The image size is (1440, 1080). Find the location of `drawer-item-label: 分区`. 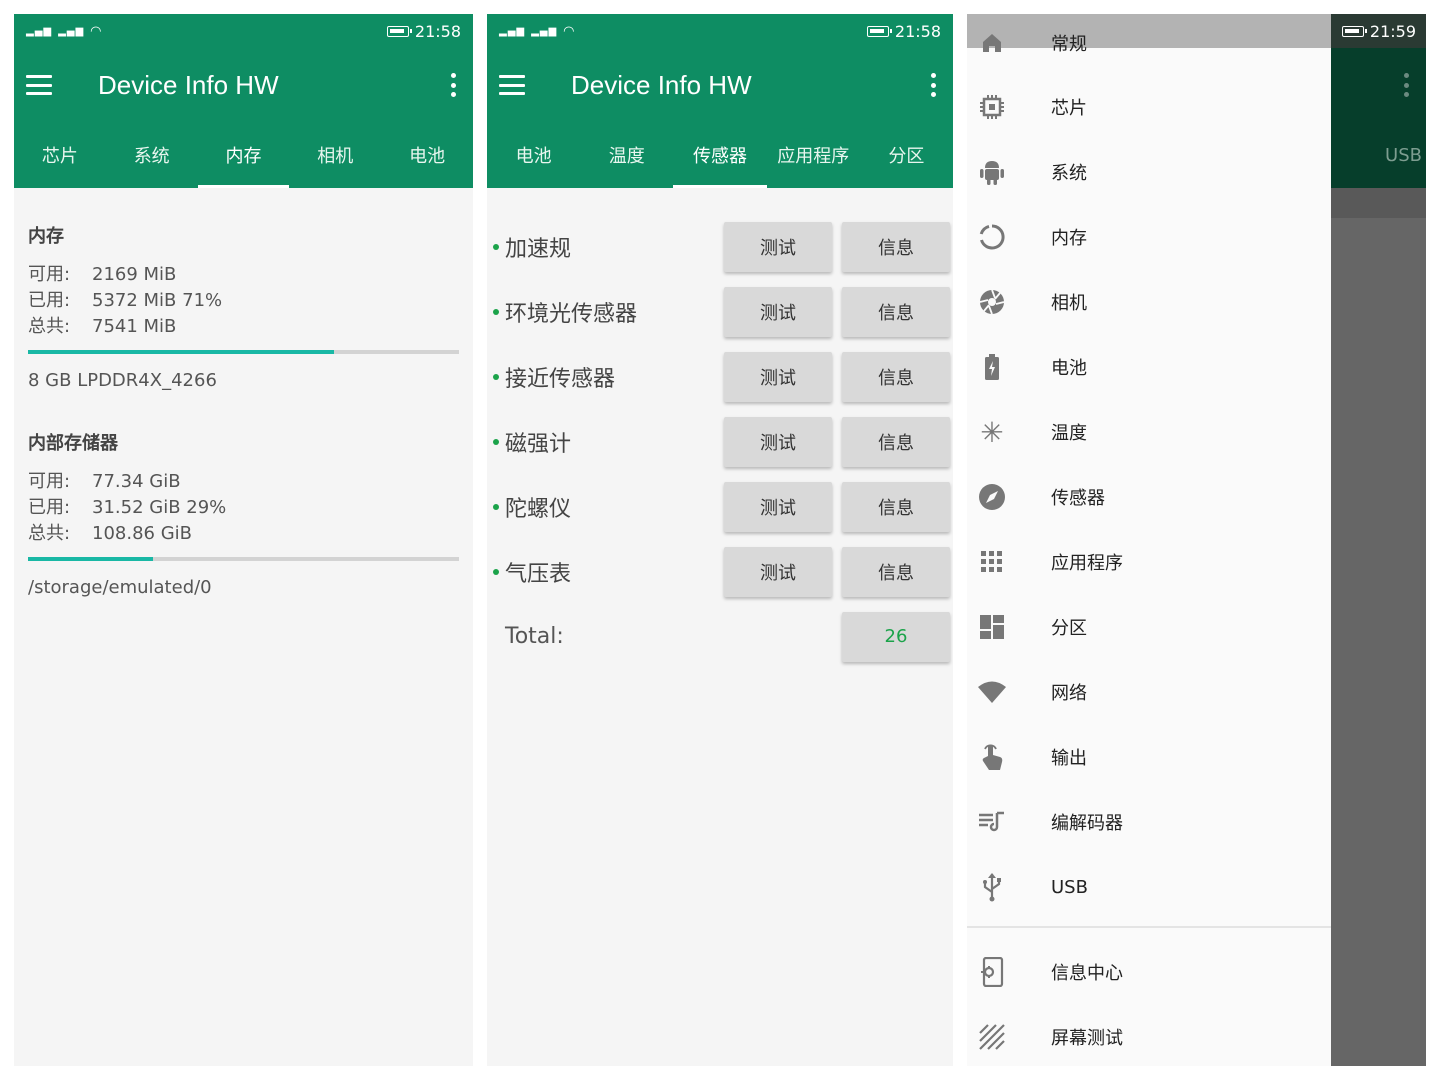

drawer-item-label: 分区 is located at coordinates (1069, 628).